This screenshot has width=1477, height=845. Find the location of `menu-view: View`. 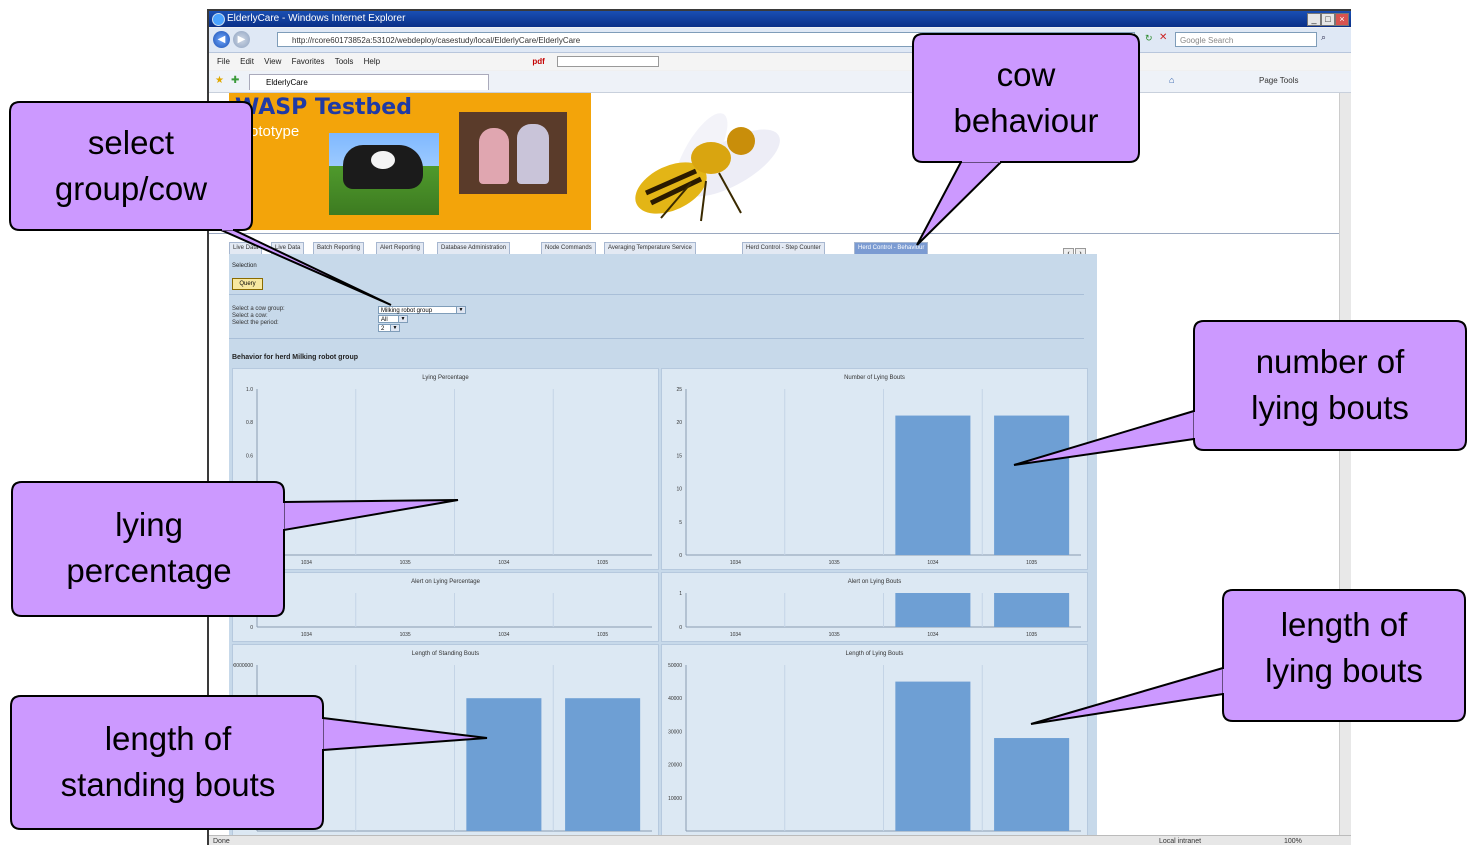

menu-view: View is located at coordinates (272, 61).